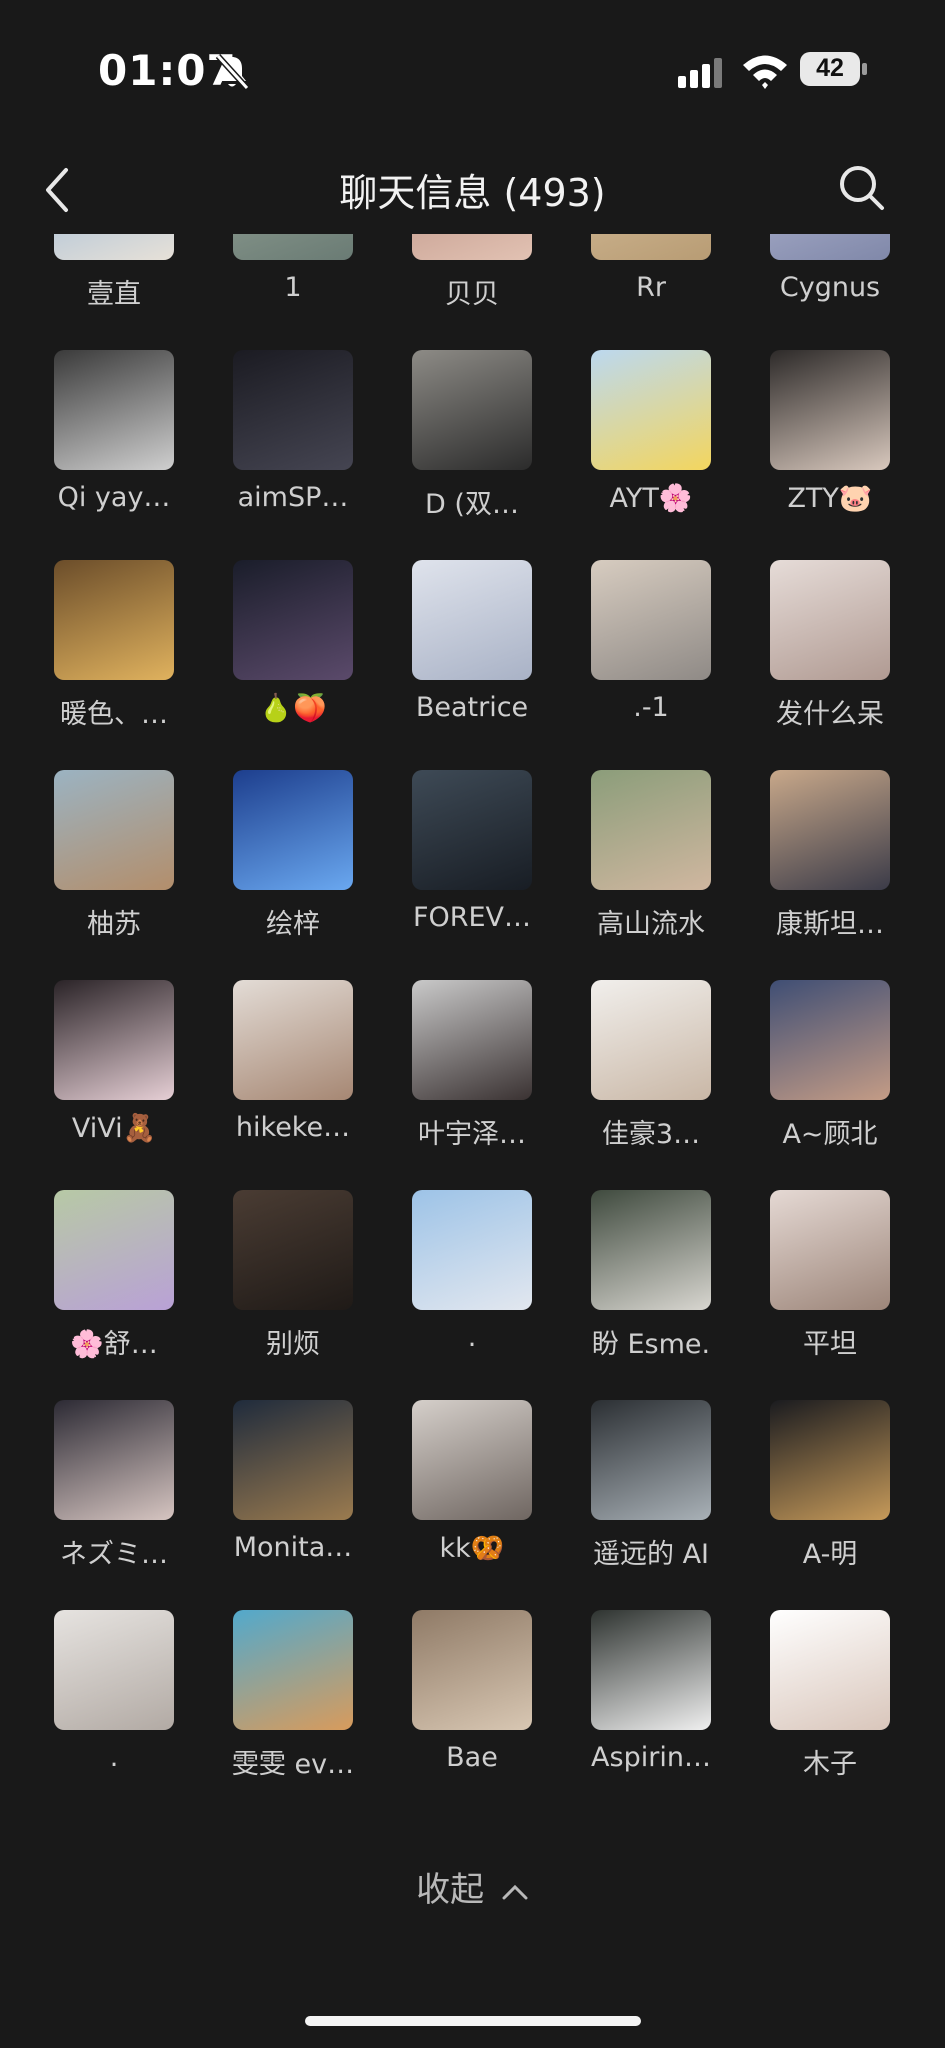  I want to click on member-item: 柚苏, so click(114, 865).